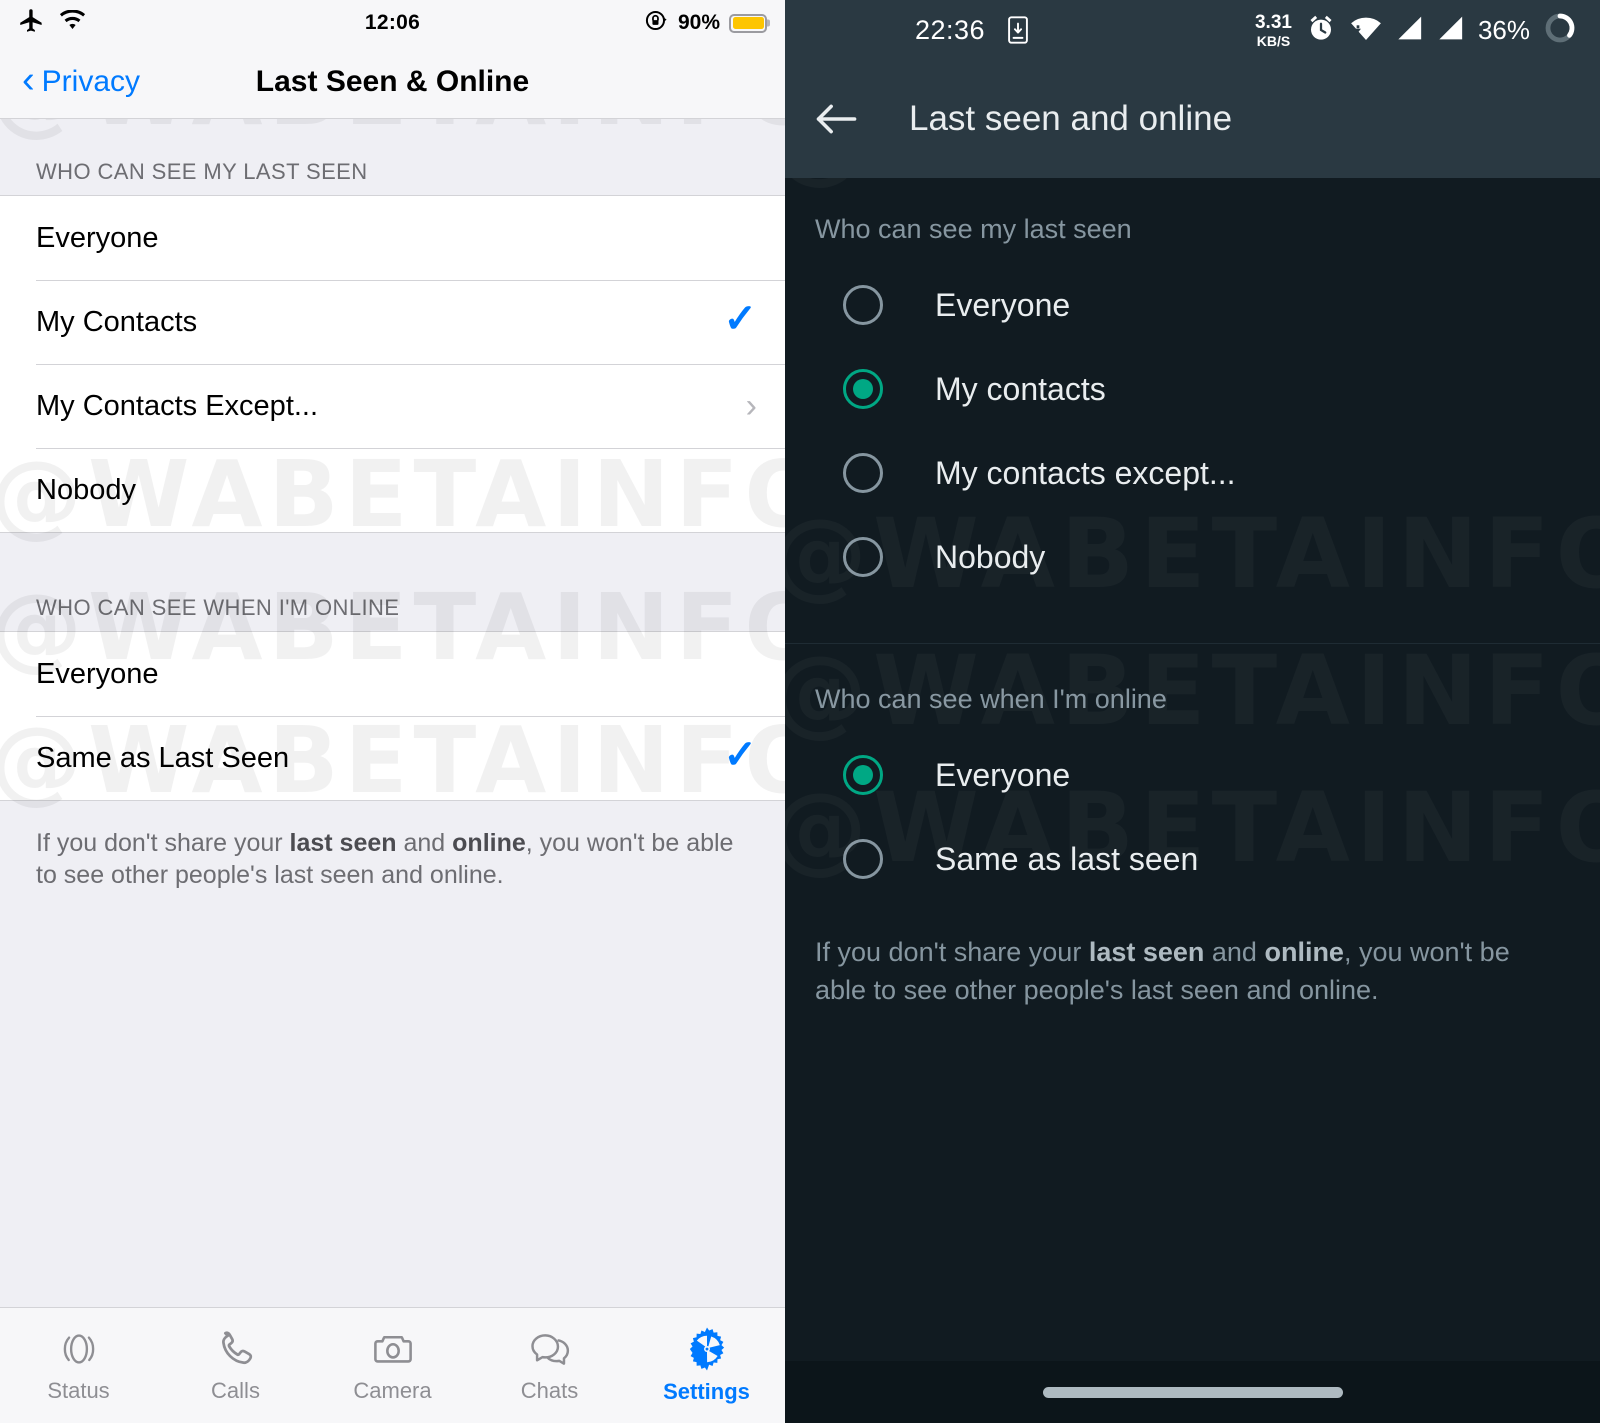  I want to click on option-label: Everyone, so click(97, 673).